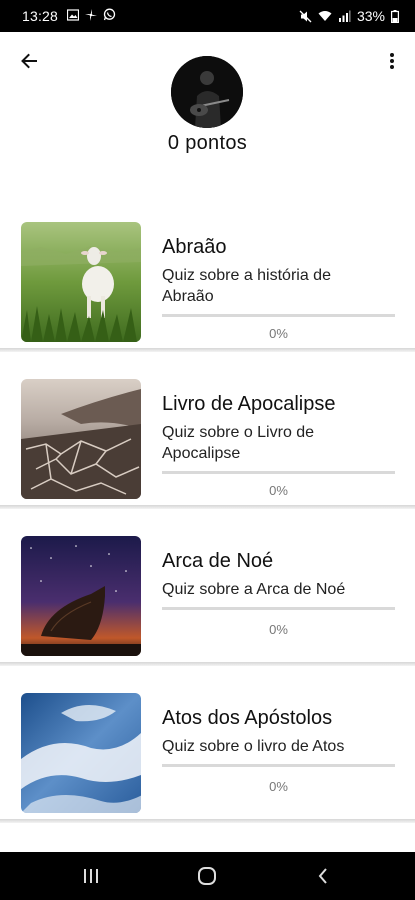  I want to click on nav-back-button, so click(323, 876).